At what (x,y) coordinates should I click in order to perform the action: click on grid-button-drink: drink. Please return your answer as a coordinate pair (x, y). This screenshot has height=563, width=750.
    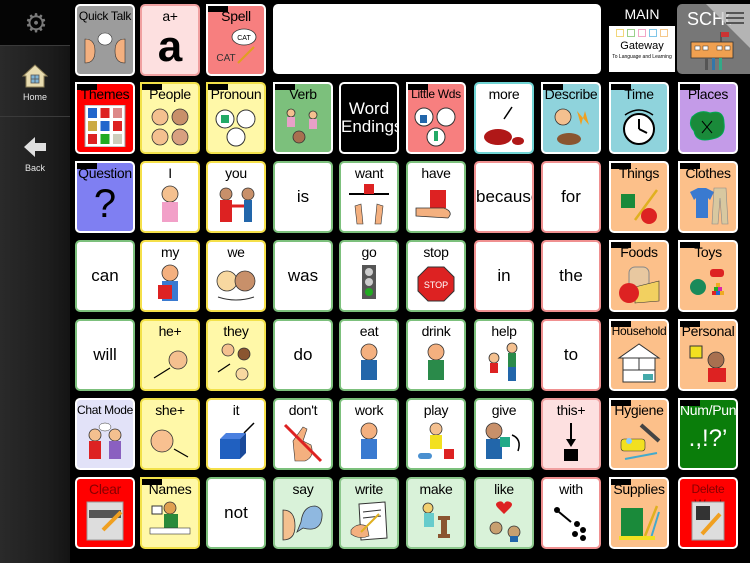
    Looking at the image, I should click on (436, 355).